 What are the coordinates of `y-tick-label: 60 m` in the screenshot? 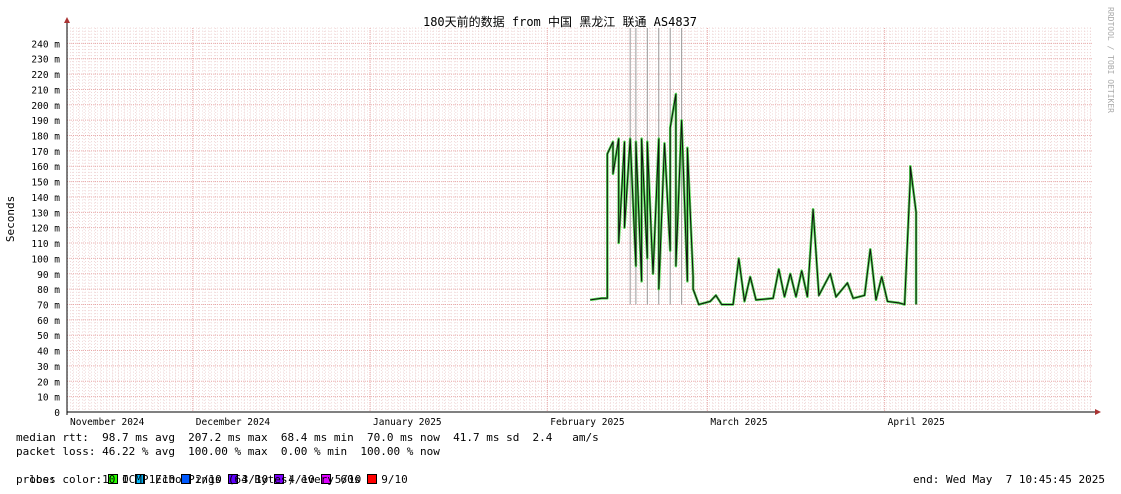 It's located at (48, 321).